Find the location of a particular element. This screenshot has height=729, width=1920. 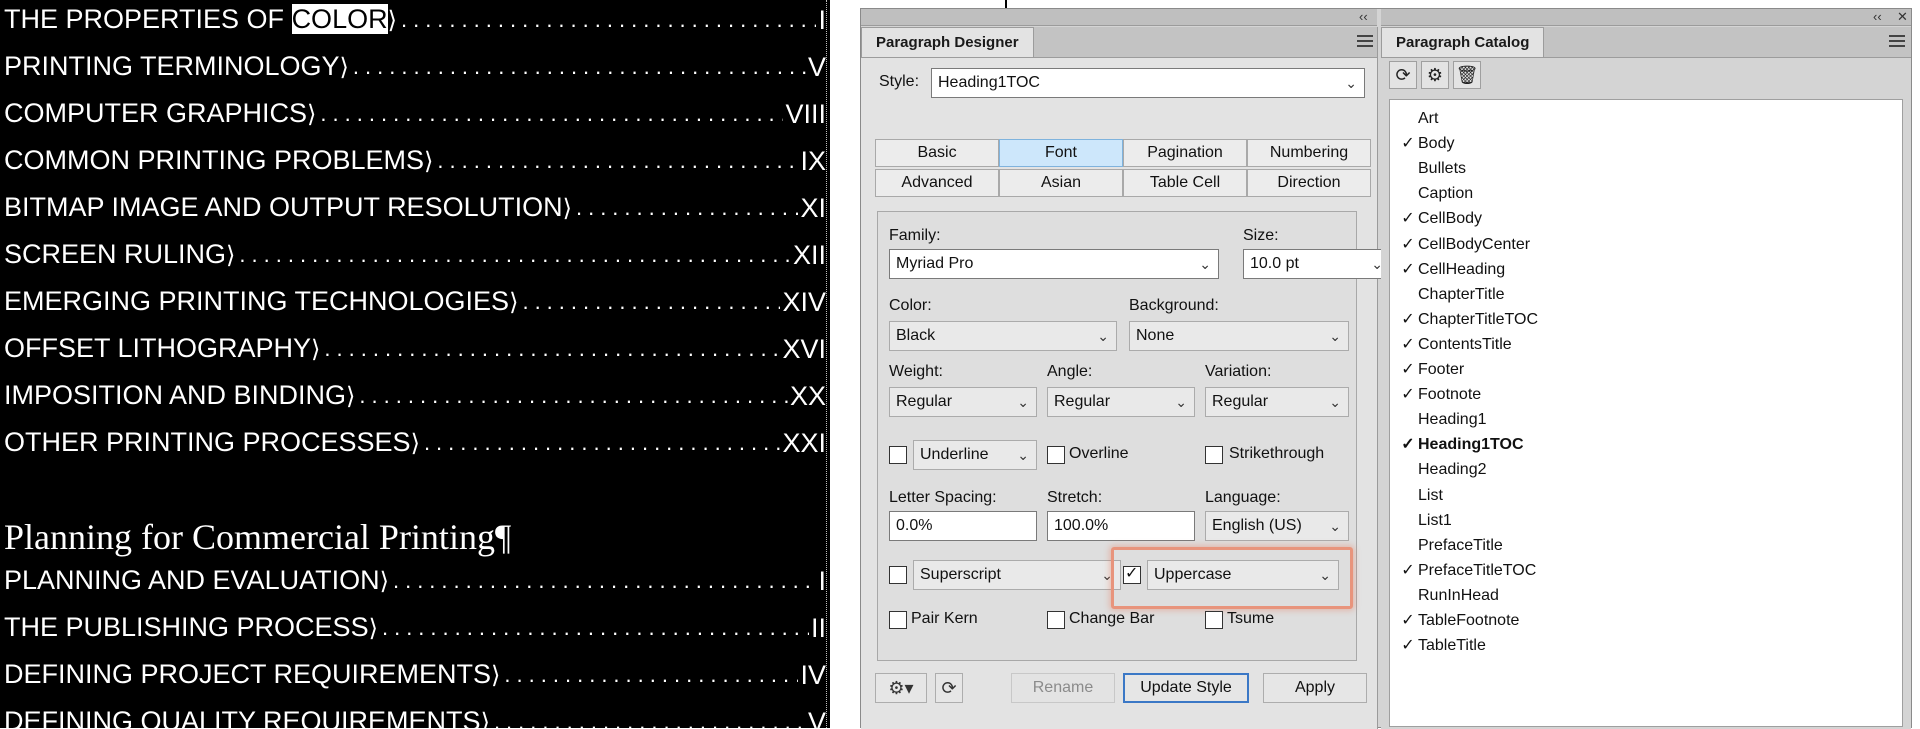

case-dropdown: Uppercase ⌄ is located at coordinates (1243, 575).